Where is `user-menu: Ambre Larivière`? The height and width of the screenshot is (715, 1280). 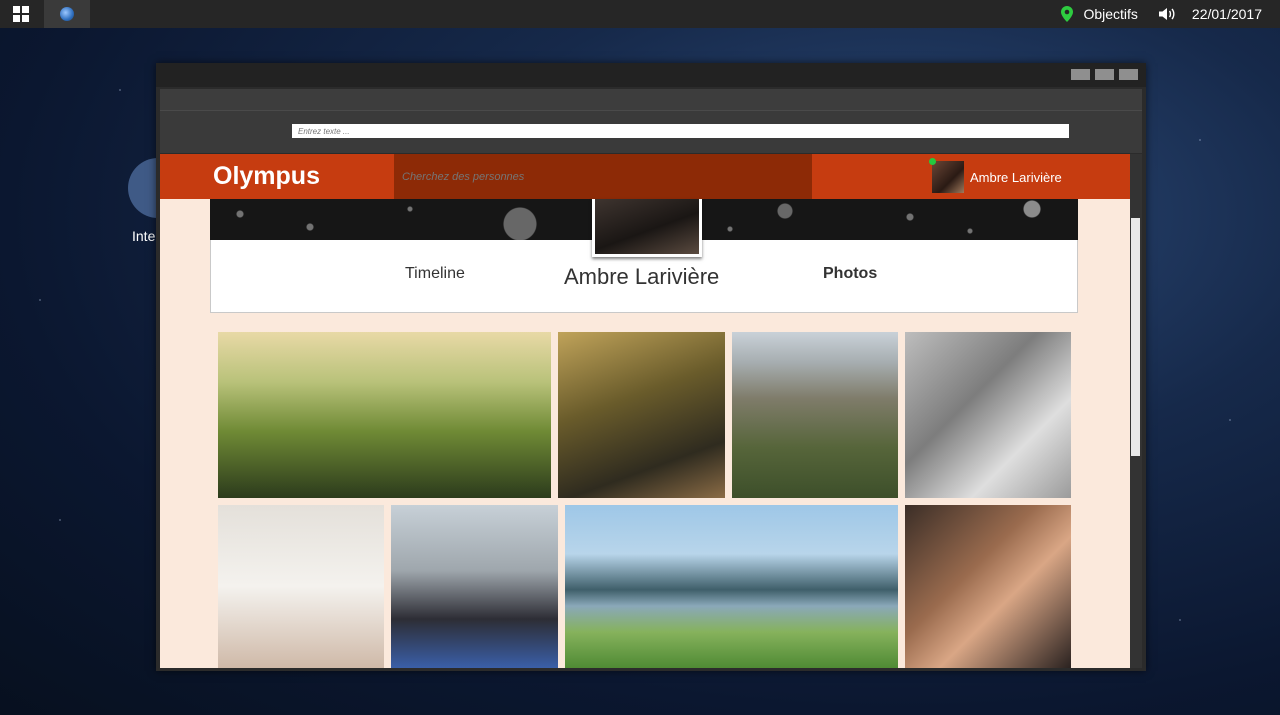 user-menu: Ambre Larivière is located at coordinates (995, 175).